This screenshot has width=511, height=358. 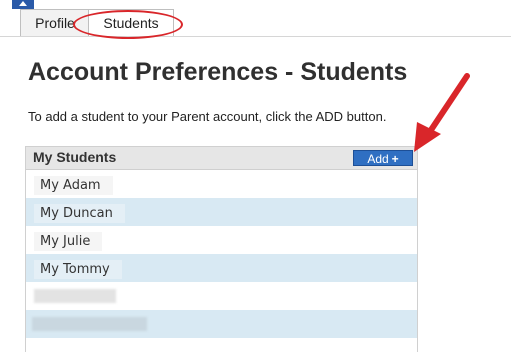 What do you see at coordinates (442, 112) in the screenshot?
I see `annotation-arrow-icon` at bounding box center [442, 112].